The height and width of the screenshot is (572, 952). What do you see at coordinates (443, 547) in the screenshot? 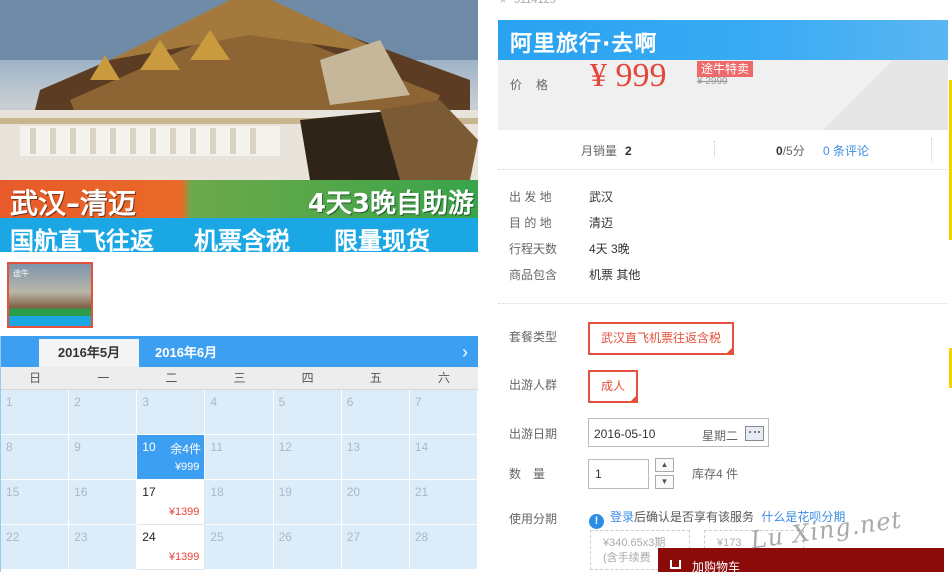
I see `calendar-day: 28` at bounding box center [443, 547].